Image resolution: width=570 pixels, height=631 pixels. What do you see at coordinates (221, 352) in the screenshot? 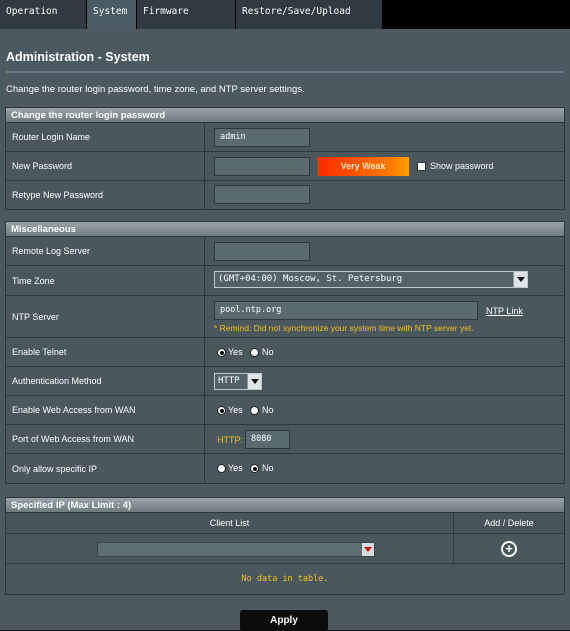
I see `telnet-yes-radio` at bounding box center [221, 352].